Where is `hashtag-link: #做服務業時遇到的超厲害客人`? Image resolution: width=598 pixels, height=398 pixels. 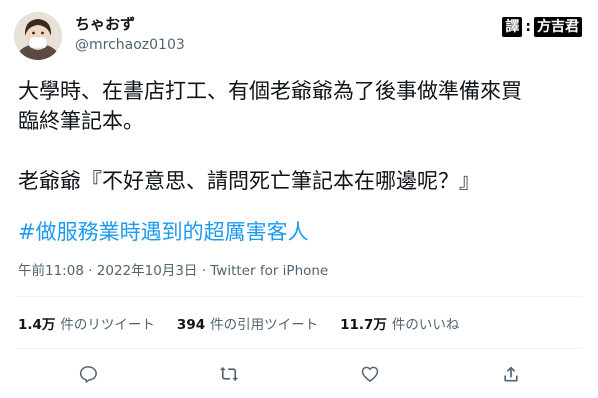
hashtag-link: #做服務業時遇到的超厲害客人 is located at coordinates (163, 232).